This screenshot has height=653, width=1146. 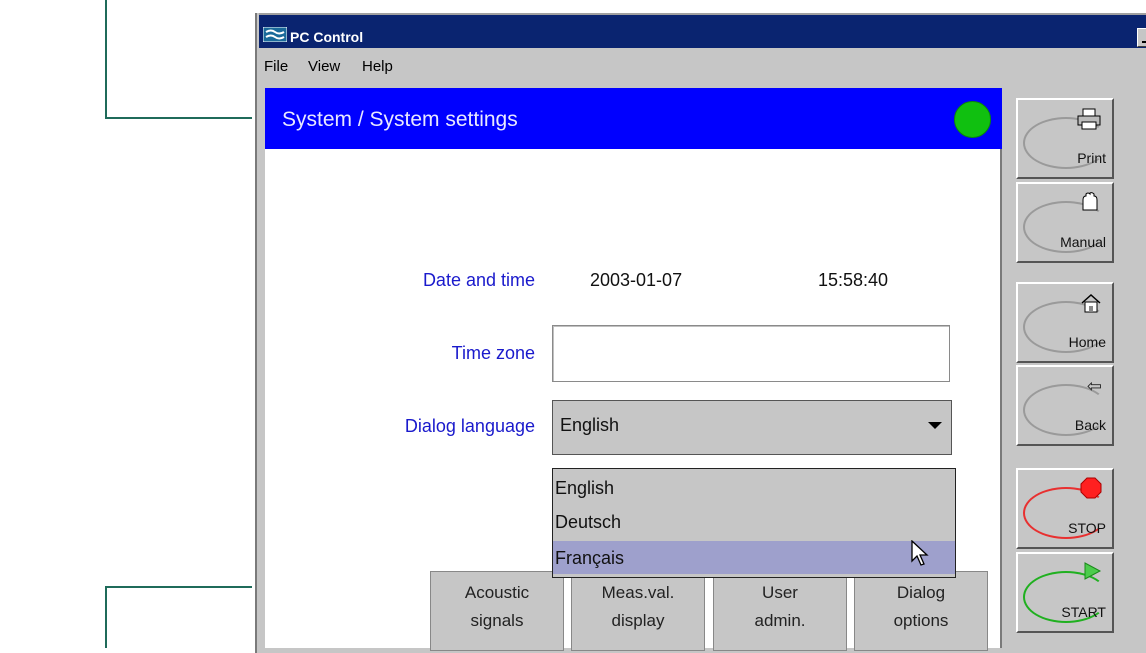 I want to click on time-value: 15:58:40, so click(x=853, y=280).